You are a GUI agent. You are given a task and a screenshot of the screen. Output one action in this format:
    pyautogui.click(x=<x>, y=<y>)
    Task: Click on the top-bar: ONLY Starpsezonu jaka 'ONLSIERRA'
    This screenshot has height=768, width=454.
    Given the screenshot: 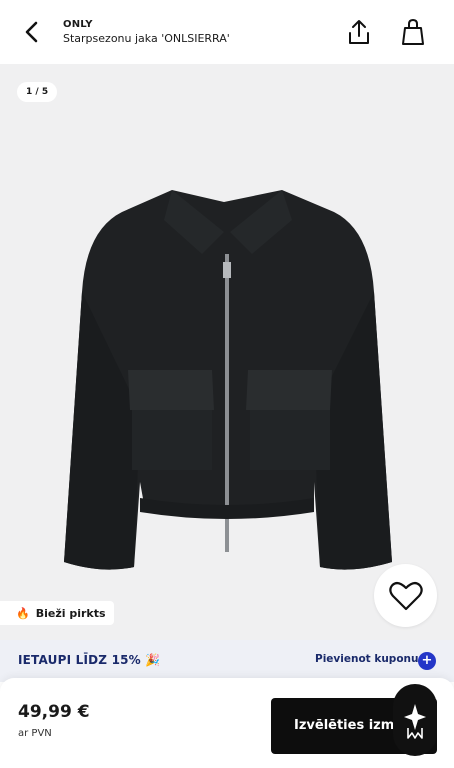 What is the action you would take?
    pyautogui.click(x=227, y=32)
    